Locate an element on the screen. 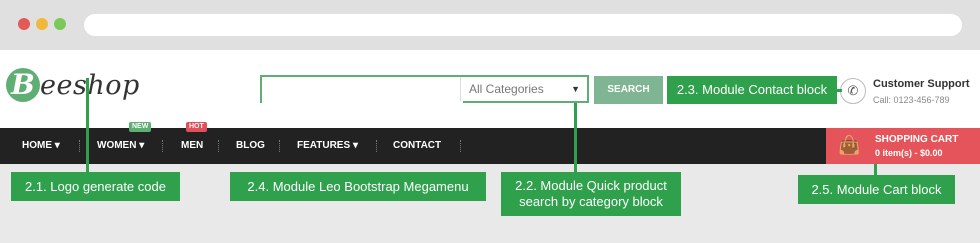 Image resolution: width=980 pixels, height=243 pixels. shopping-cart: 👜 SHOPPING CART 0 item(s) - $0.00 is located at coordinates (903, 146).